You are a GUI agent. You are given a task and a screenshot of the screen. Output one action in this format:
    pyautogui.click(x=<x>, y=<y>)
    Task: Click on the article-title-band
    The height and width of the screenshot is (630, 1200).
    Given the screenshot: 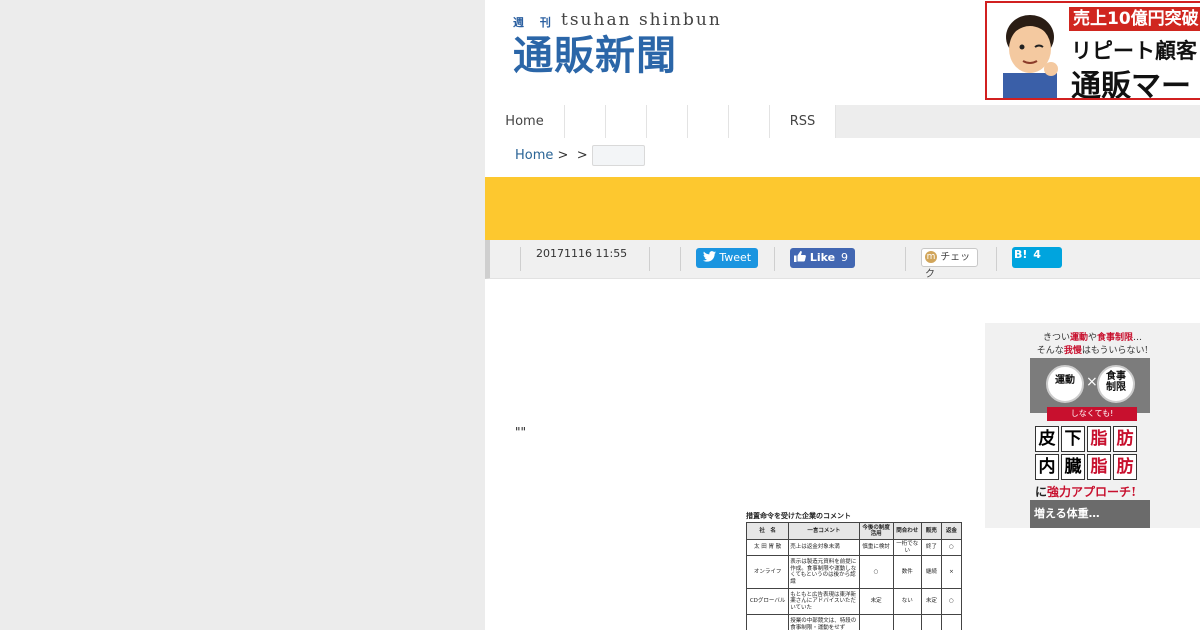 What is the action you would take?
    pyautogui.click(x=842, y=208)
    